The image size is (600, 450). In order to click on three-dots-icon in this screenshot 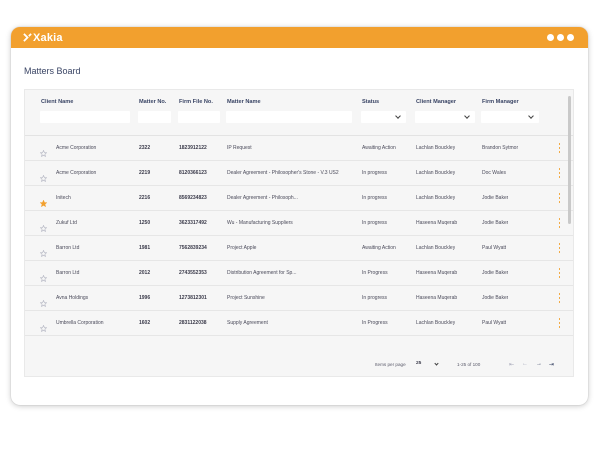, I will do `click(560, 37)`.